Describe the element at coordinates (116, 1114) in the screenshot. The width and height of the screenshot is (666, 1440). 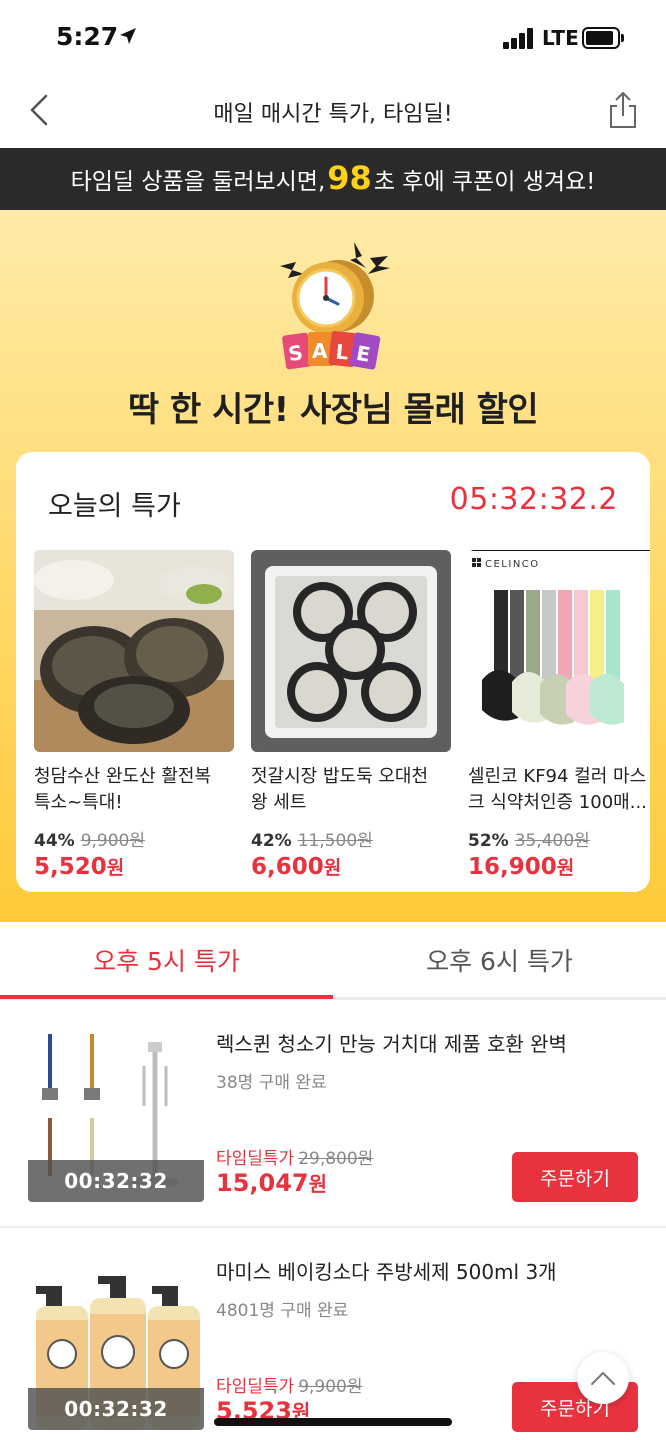
I see `vacuum-stand-image: 00:32:32` at that location.